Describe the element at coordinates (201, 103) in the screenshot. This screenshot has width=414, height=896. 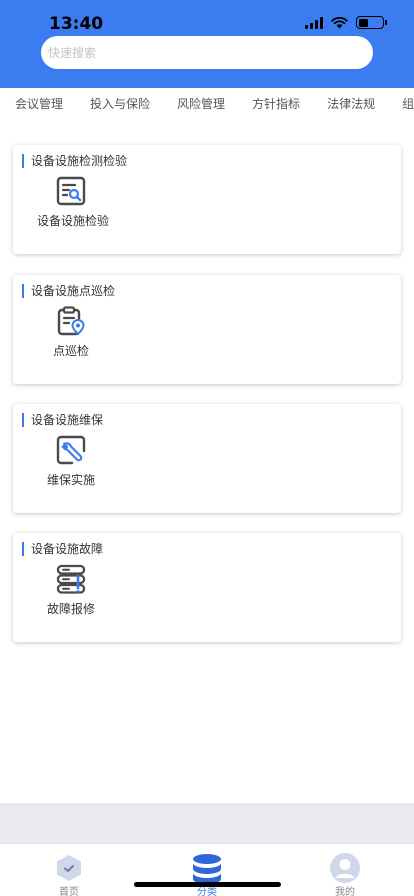
I see `tab-risk-management: 风险管理` at that location.